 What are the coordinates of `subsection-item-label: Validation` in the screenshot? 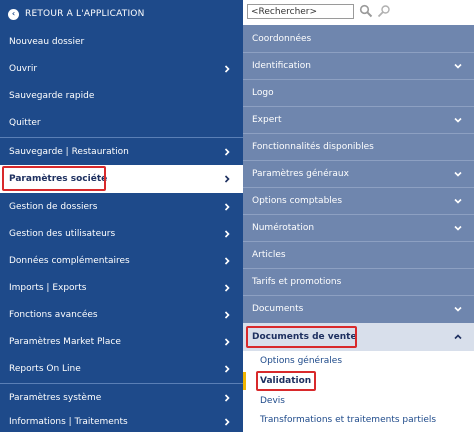 It's located at (286, 381).